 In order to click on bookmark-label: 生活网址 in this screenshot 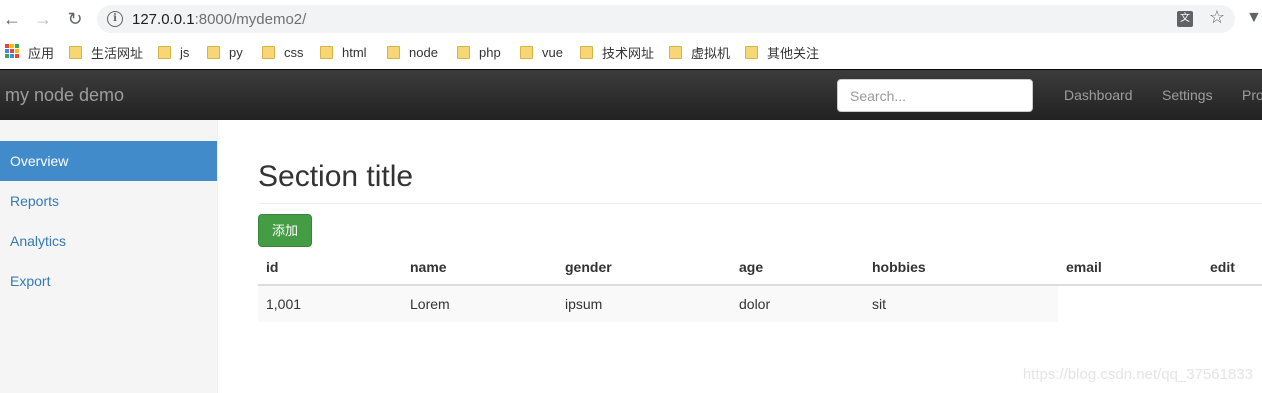, I will do `click(117, 53)`.